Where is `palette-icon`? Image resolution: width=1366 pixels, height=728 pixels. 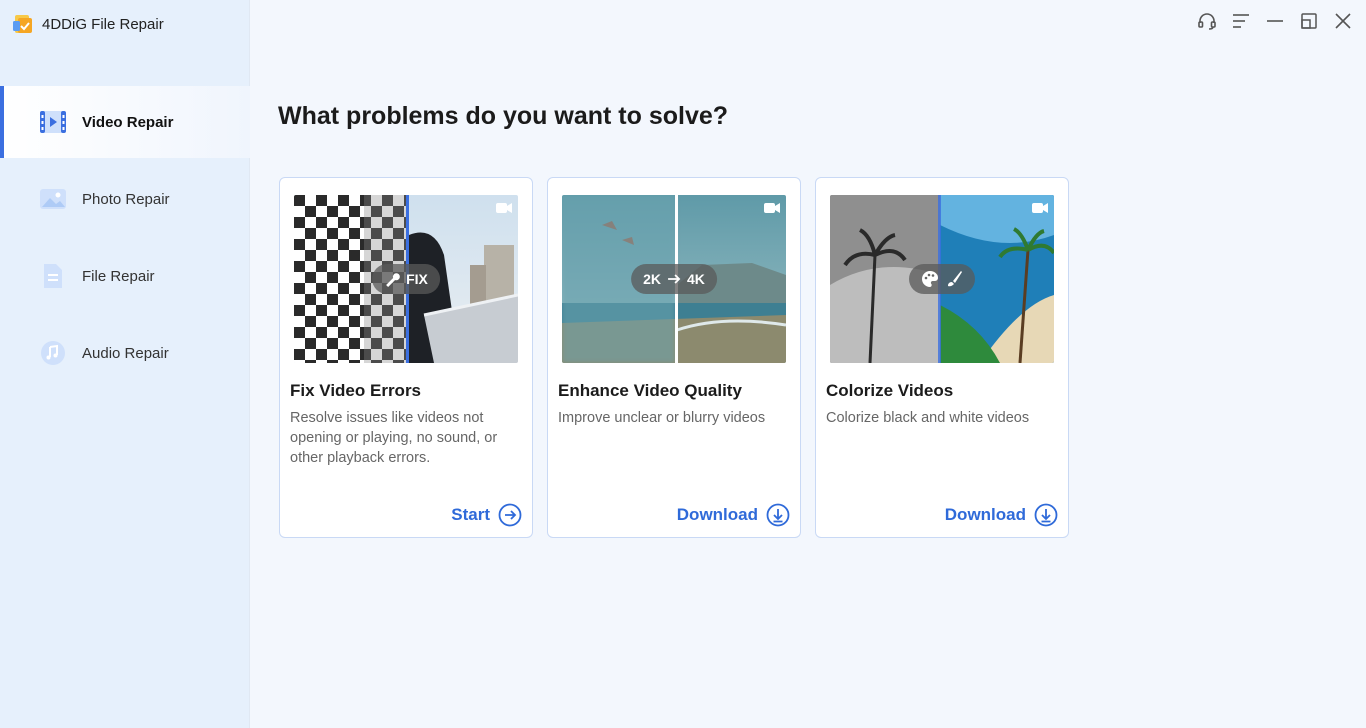 palette-icon is located at coordinates (930, 279).